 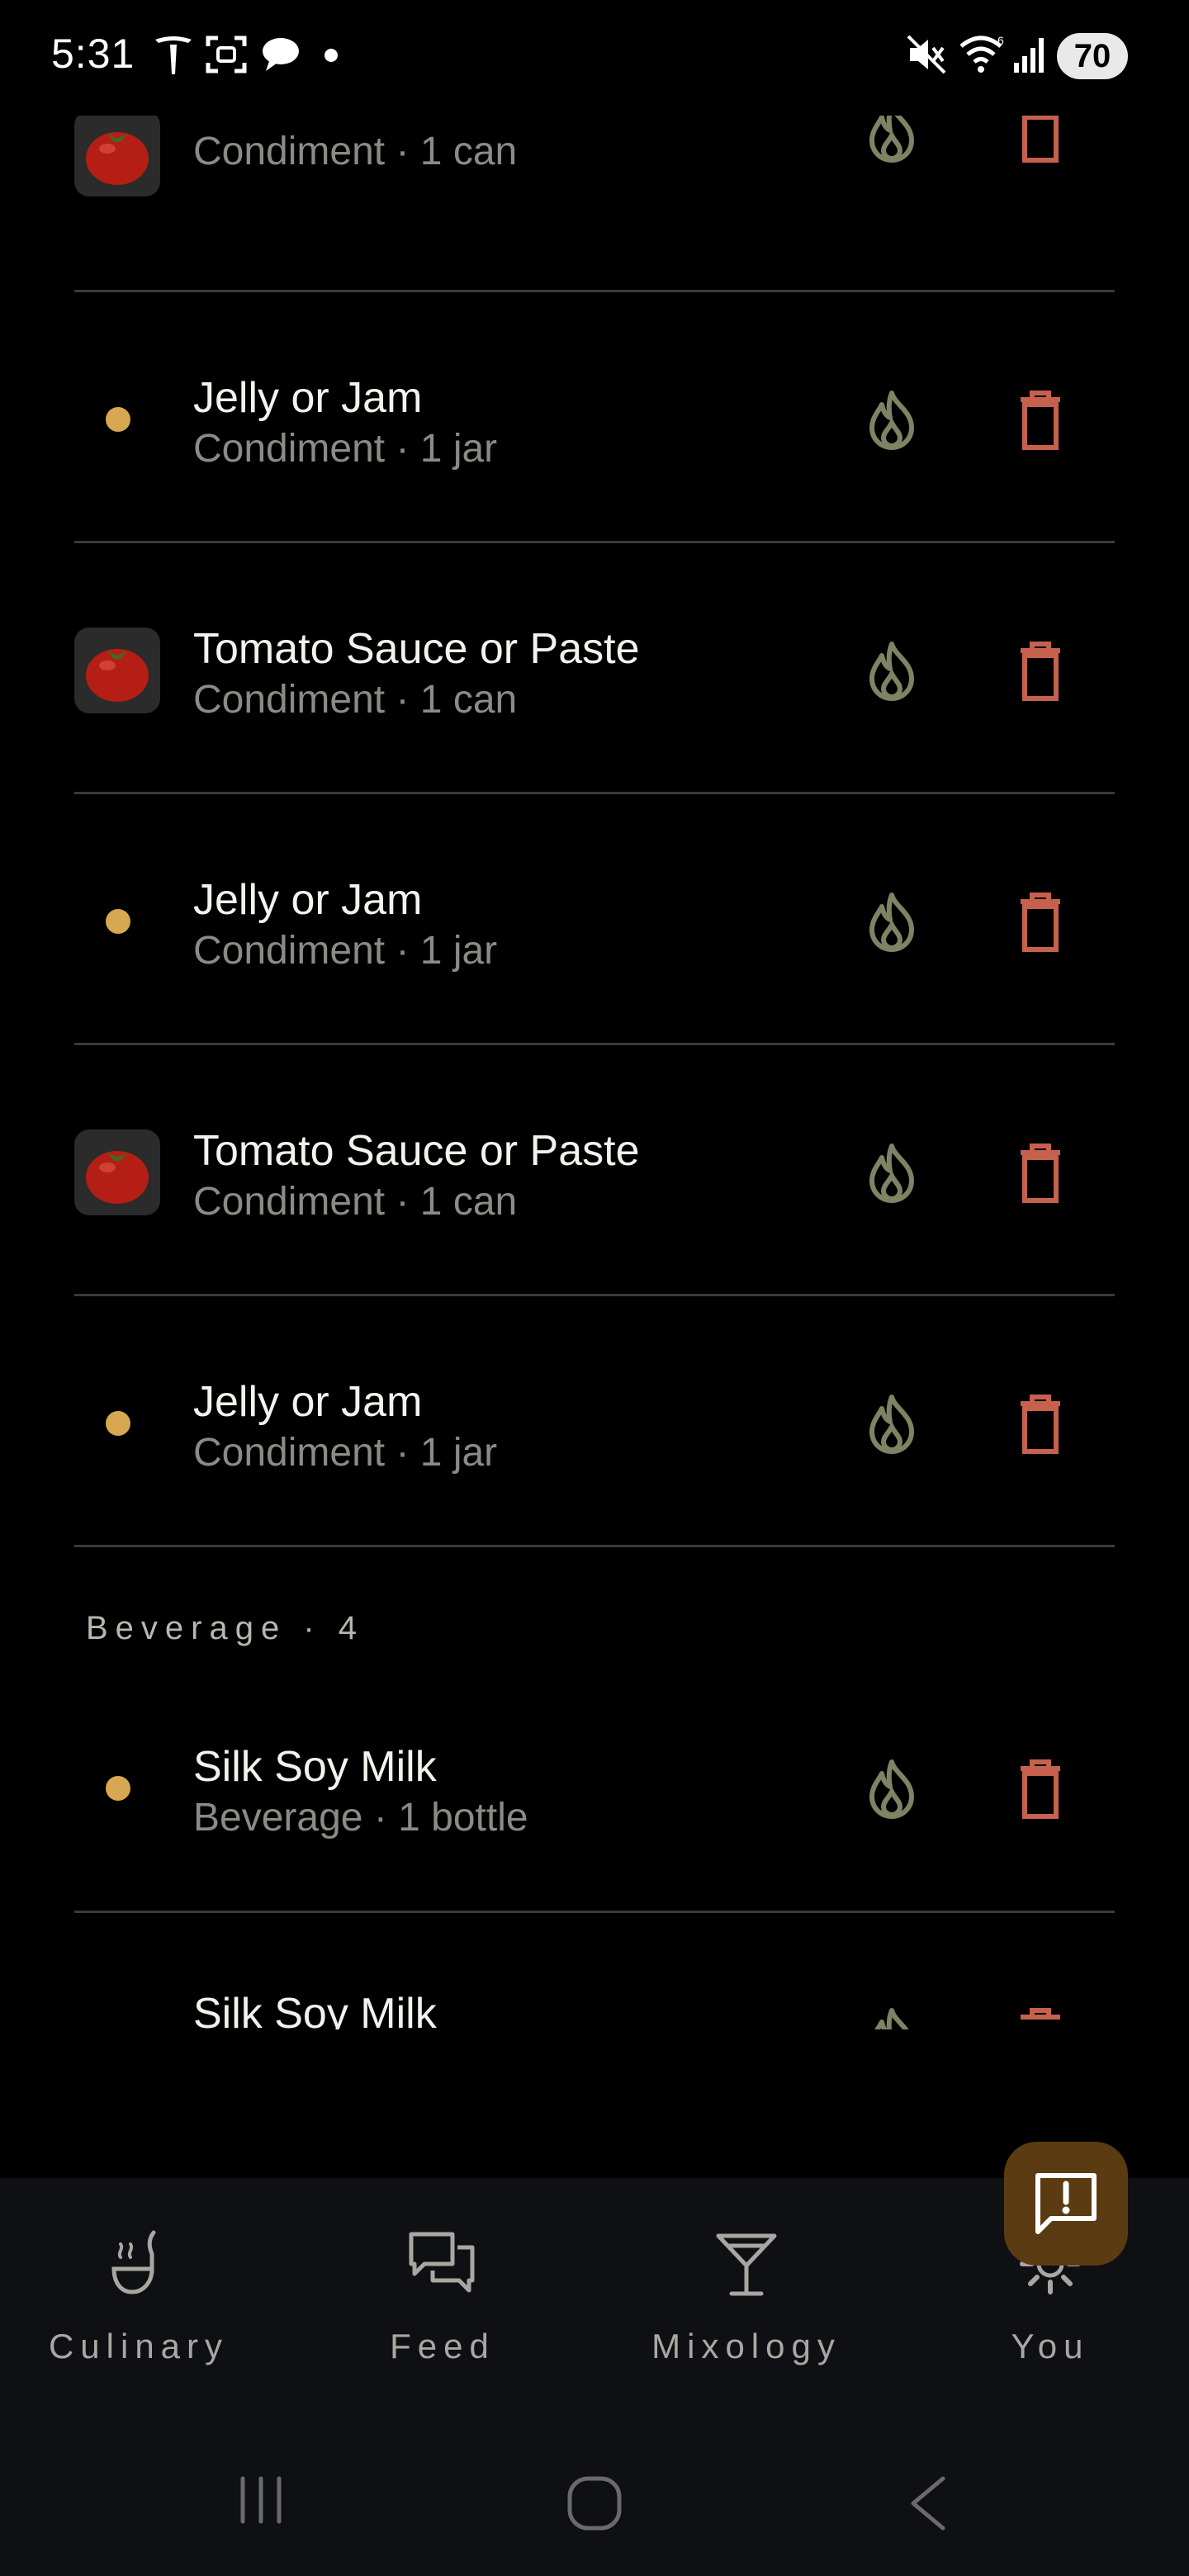 What do you see at coordinates (928, 2503) in the screenshot?
I see `back-icon` at bounding box center [928, 2503].